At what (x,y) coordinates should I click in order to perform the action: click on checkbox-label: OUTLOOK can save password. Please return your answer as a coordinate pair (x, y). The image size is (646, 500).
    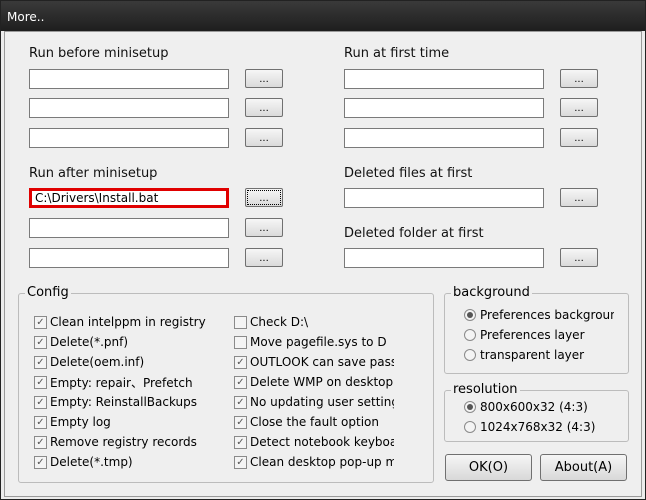
    Looking at the image, I should click on (322, 362).